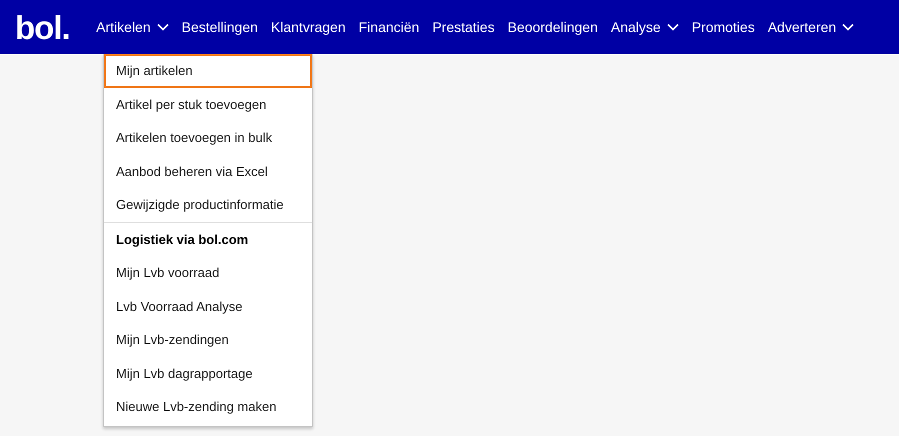 The height and width of the screenshot is (436, 899). I want to click on menu-item: Nieuwe Lvb-zending maken, so click(208, 407).